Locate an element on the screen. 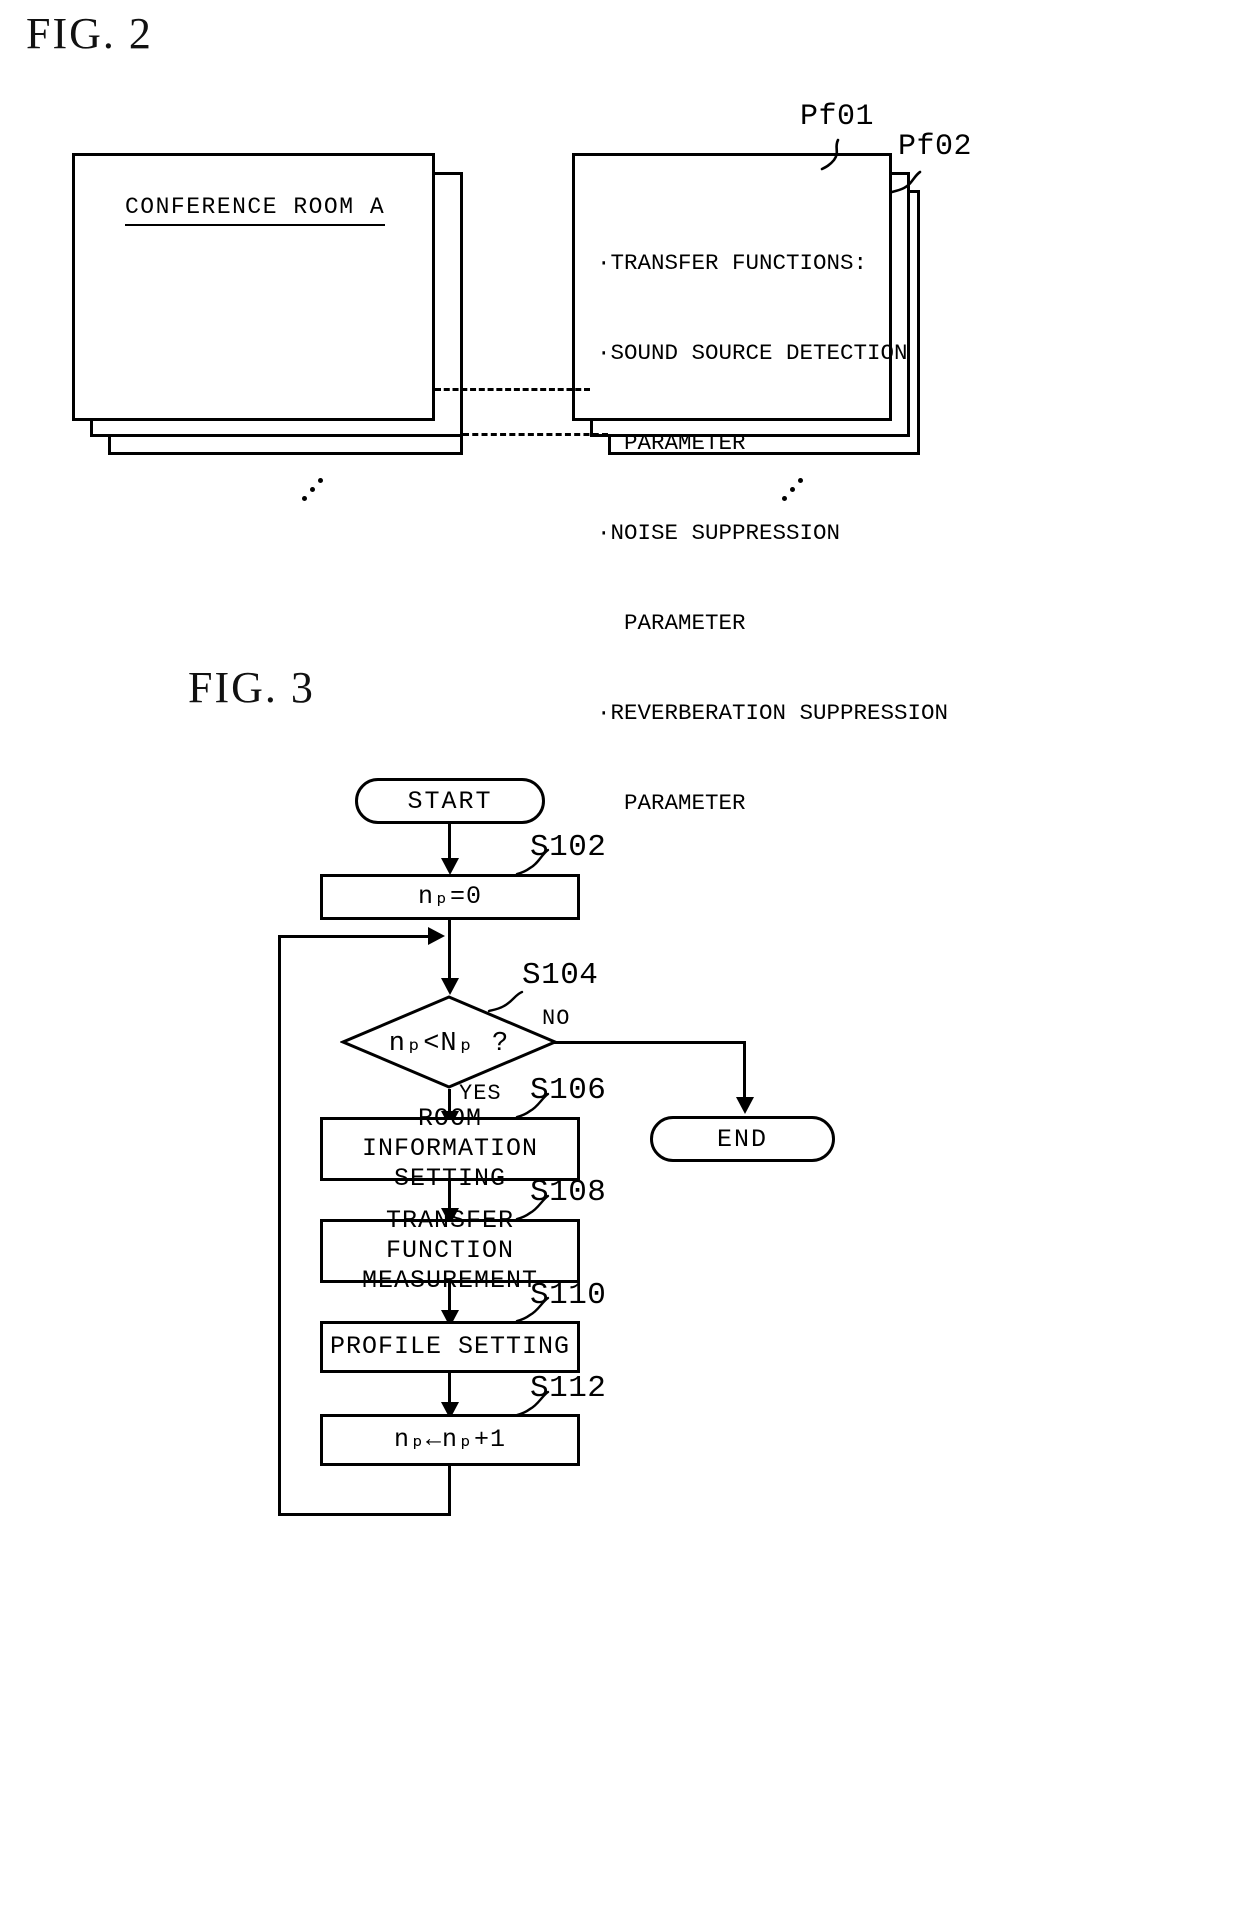 The height and width of the screenshot is (1922, 1240). arrowhead-s104-no-to-end is located at coordinates (745, 1105).